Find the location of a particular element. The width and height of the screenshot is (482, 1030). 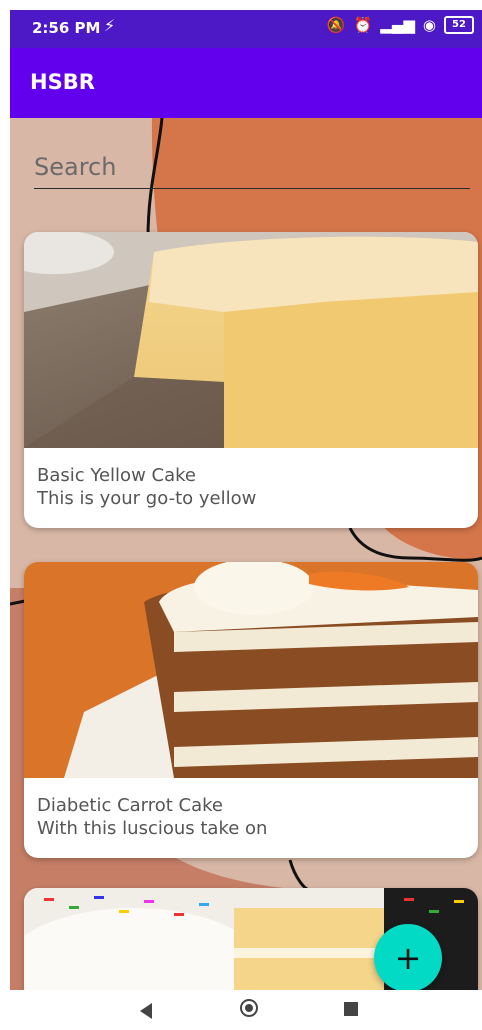

plus-icon: + is located at coordinates (408, 958).